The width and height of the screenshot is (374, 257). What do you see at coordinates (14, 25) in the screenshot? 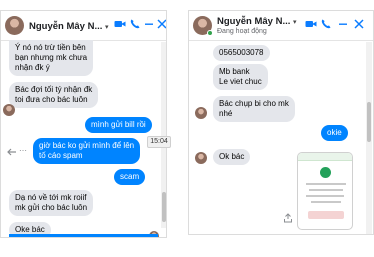
I see `contact-avatar` at bounding box center [14, 25].